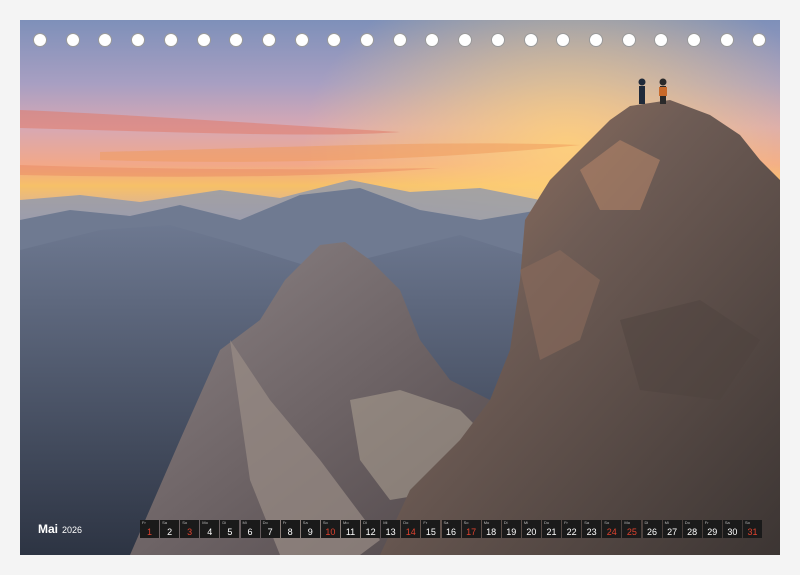 The image size is (800, 575). What do you see at coordinates (310, 532) in the screenshot?
I see `day-number: 9` at bounding box center [310, 532].